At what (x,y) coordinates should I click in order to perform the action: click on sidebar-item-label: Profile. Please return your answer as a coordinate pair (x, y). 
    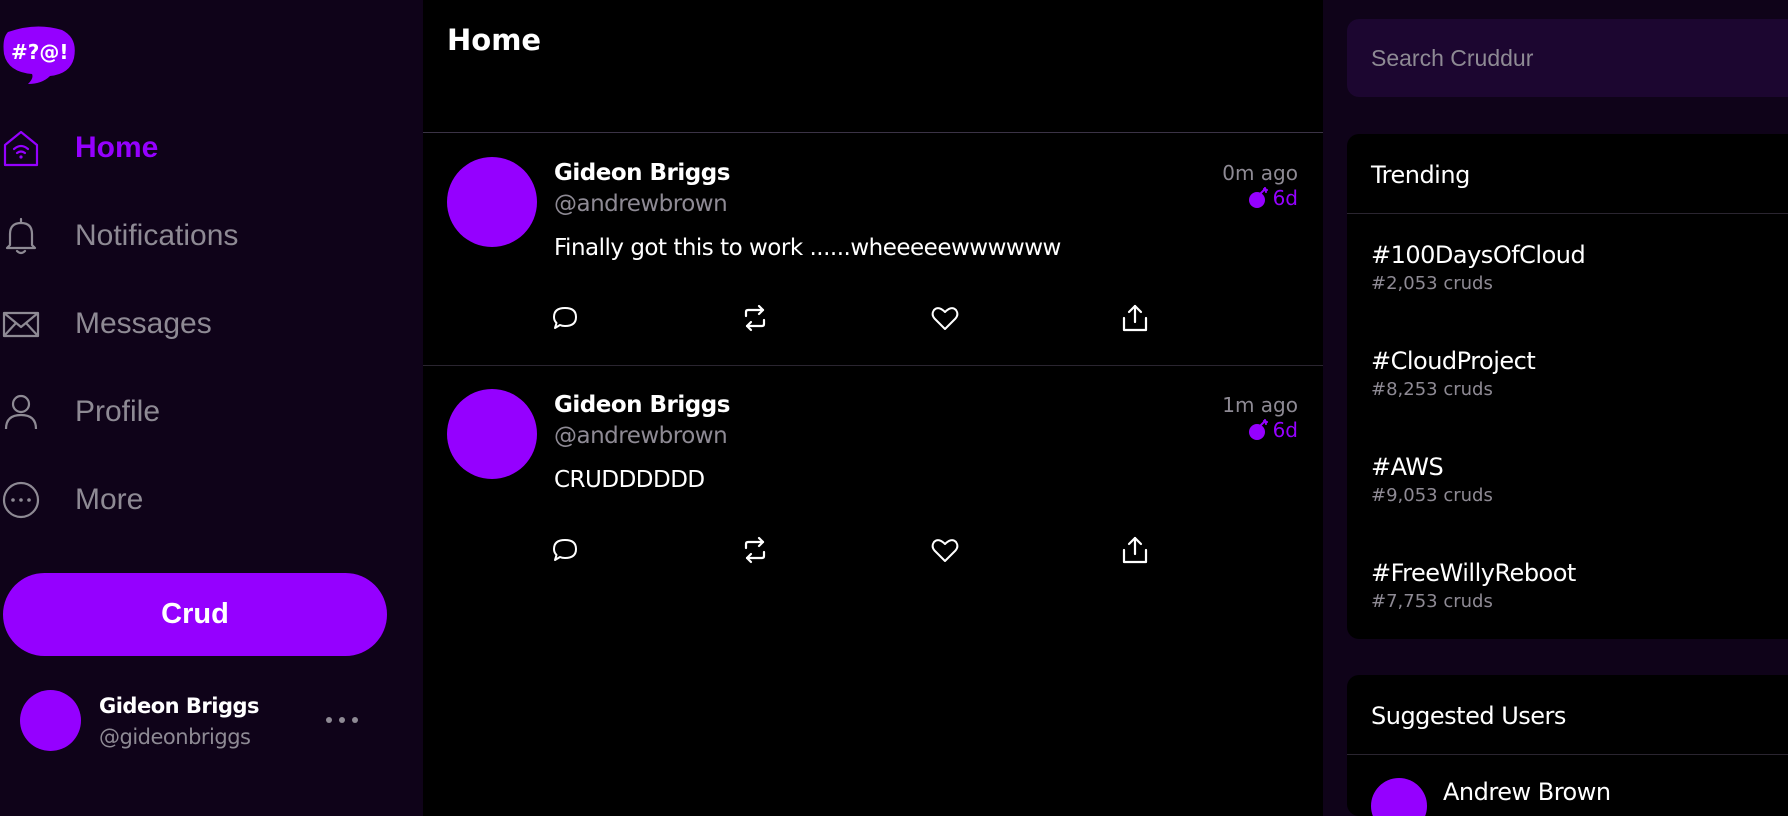
    Looking at the image, I should click on (118, 411).